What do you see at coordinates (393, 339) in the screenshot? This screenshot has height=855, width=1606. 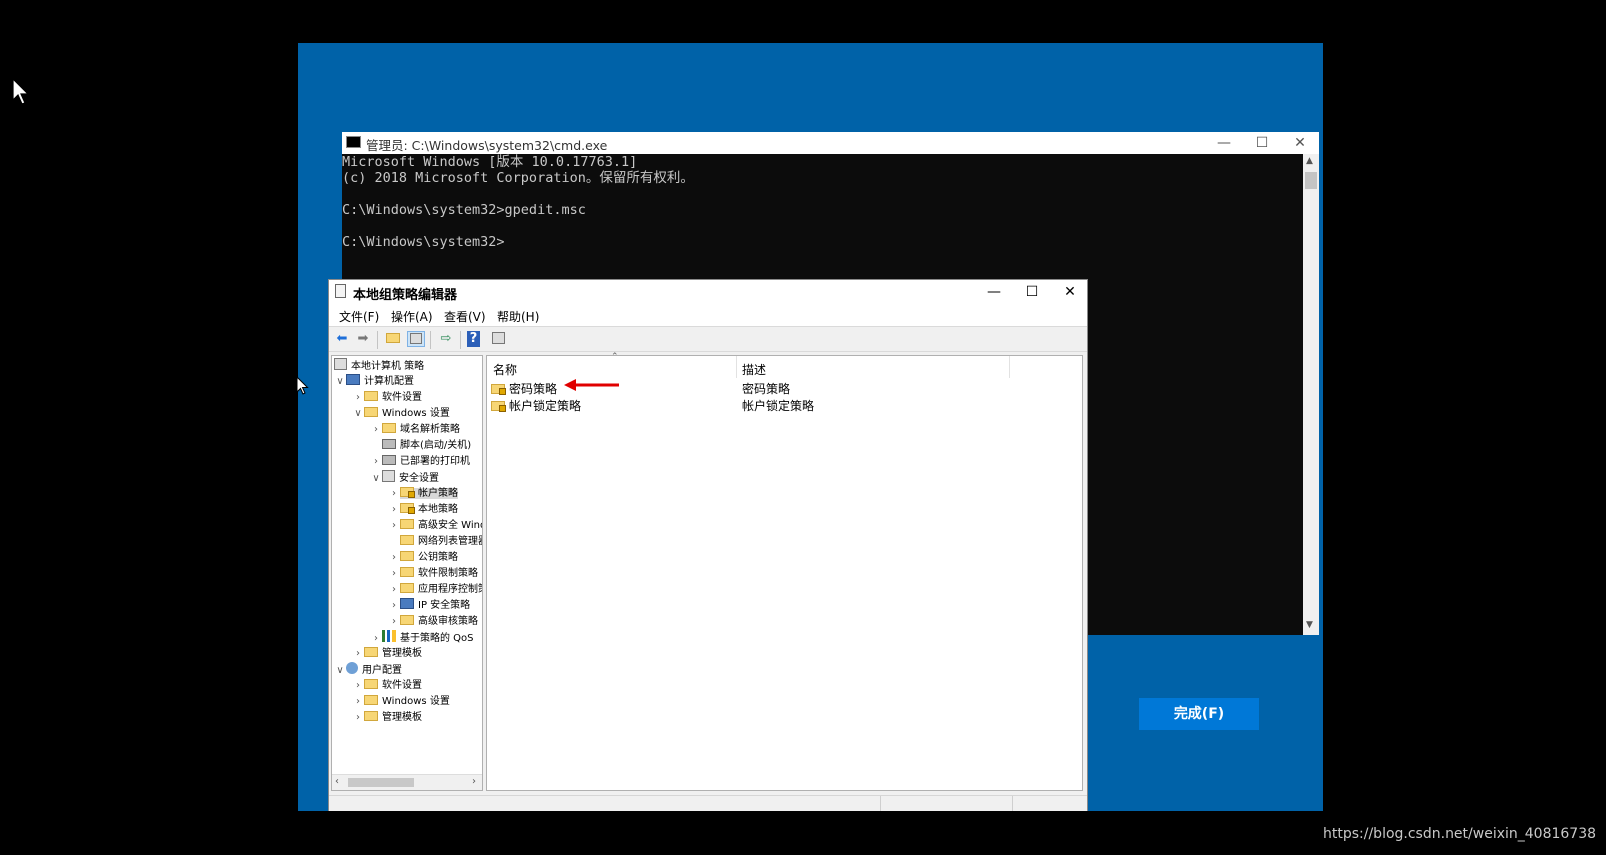 I see `up-folder-icon` at bounding box center [393, 339].